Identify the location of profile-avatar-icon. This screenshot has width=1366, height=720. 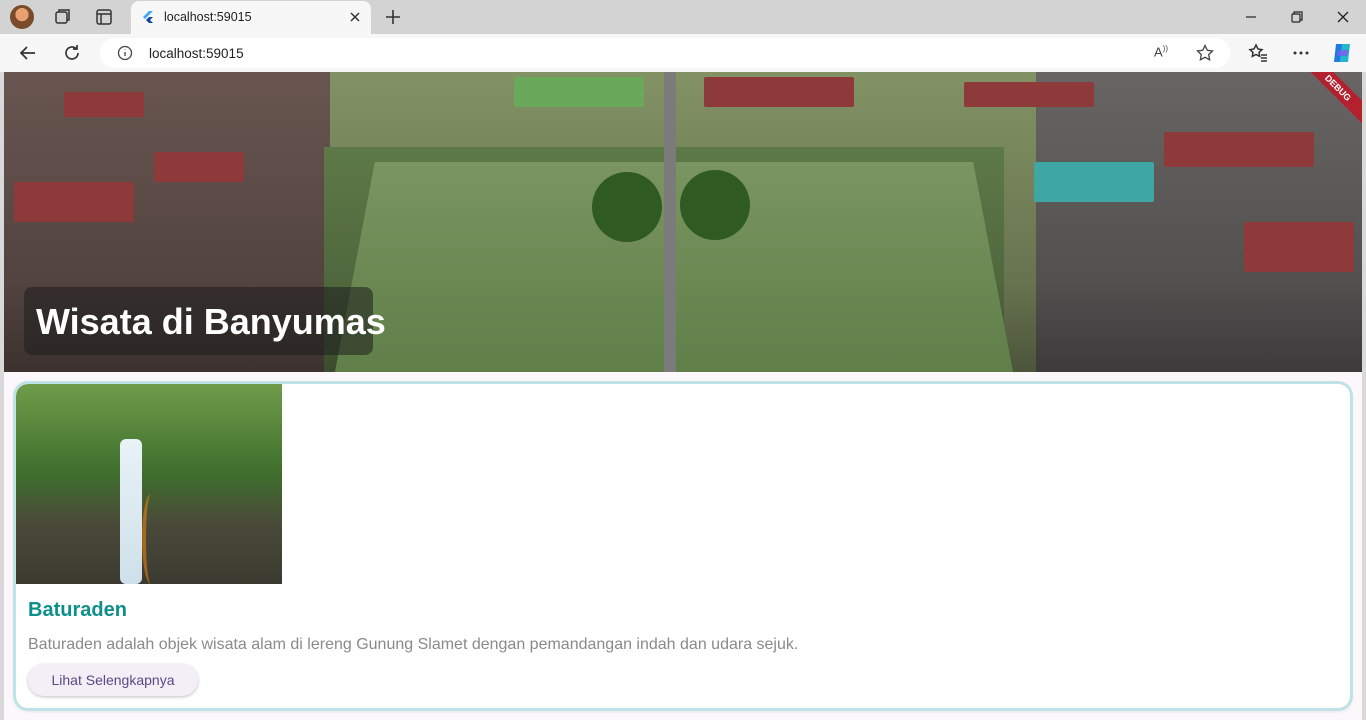
(22, 17).